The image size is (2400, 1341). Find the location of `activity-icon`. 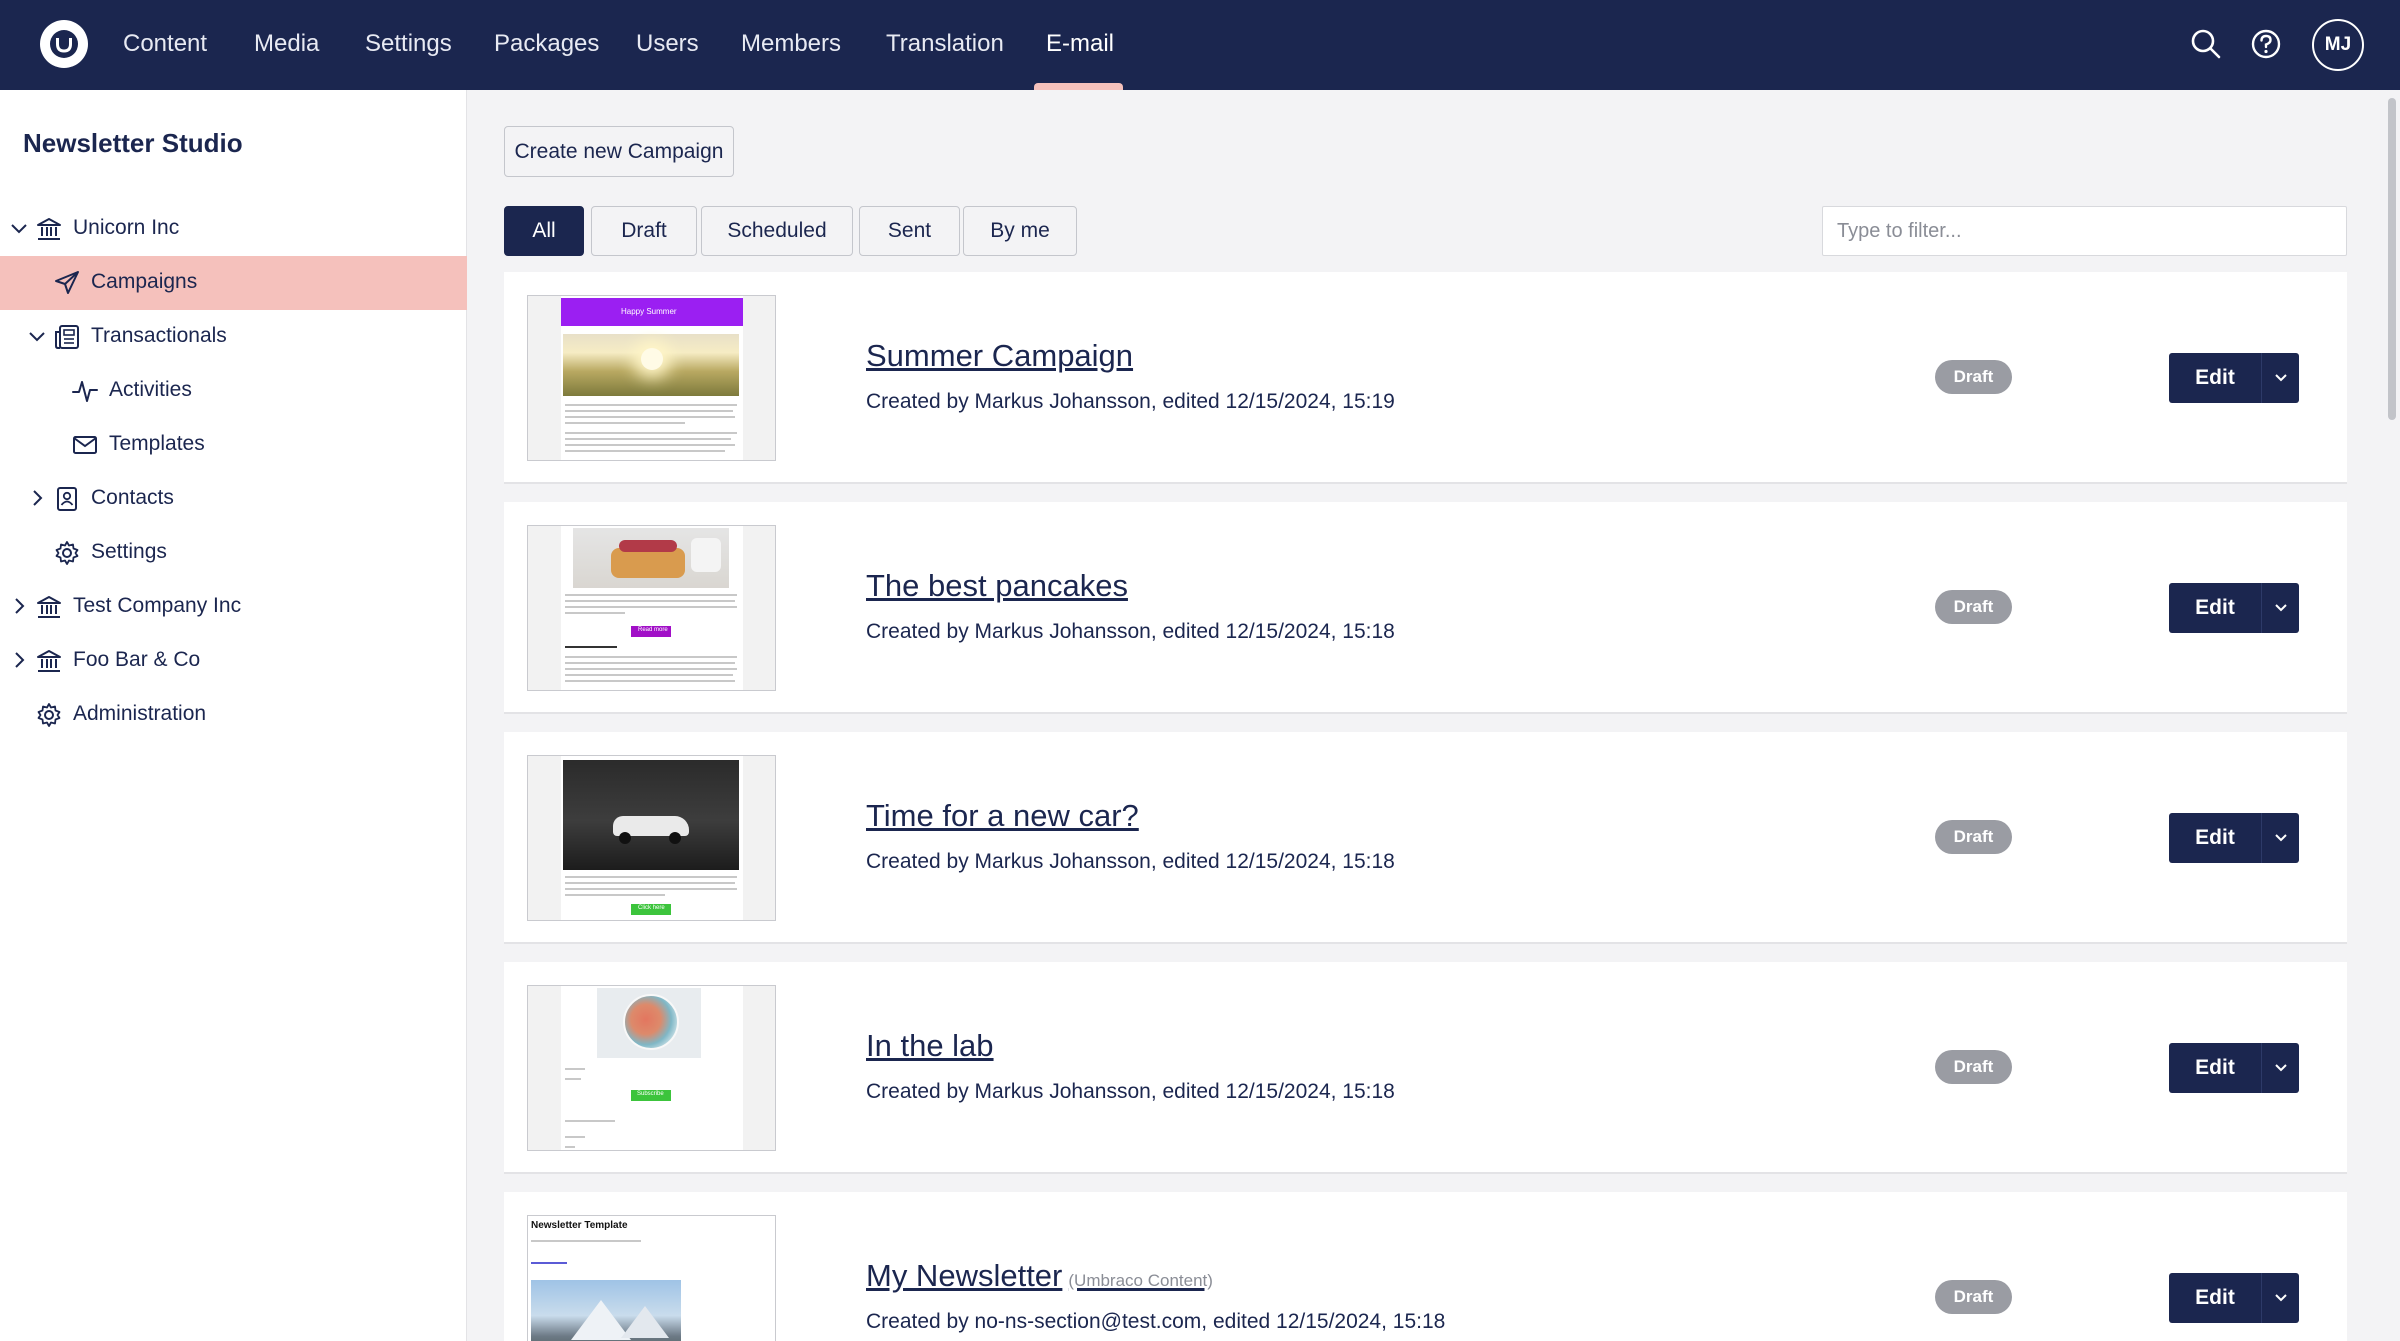

activity-icon is located at coordinates (85, 391).